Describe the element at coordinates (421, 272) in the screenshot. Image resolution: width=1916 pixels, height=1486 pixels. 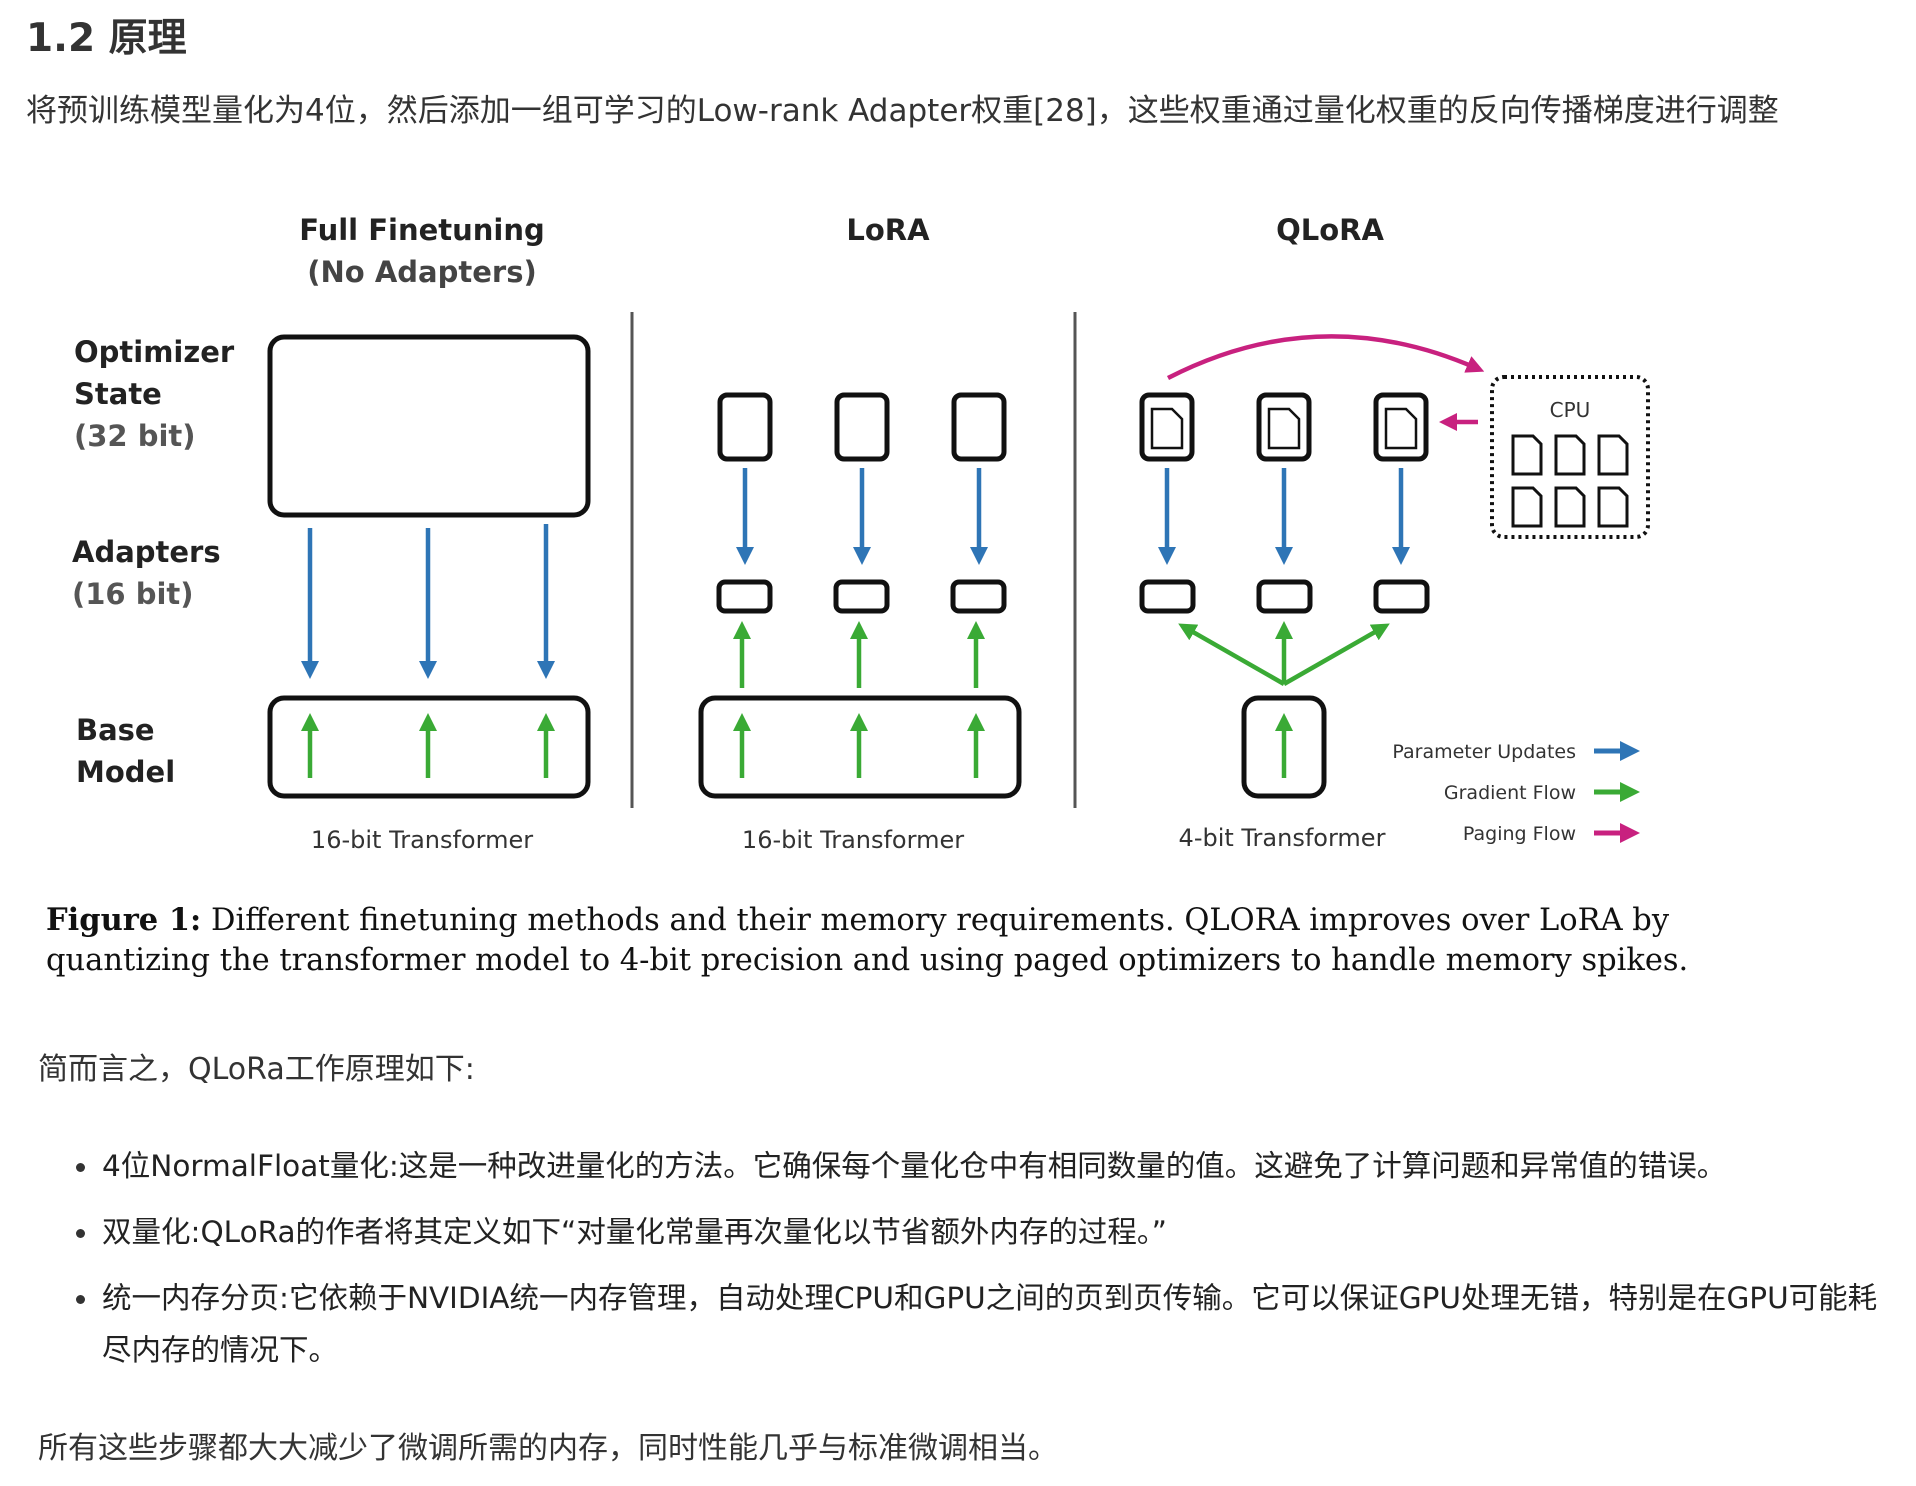
I see `full-finetuning-subtitle: (No Adapters)` at that location.